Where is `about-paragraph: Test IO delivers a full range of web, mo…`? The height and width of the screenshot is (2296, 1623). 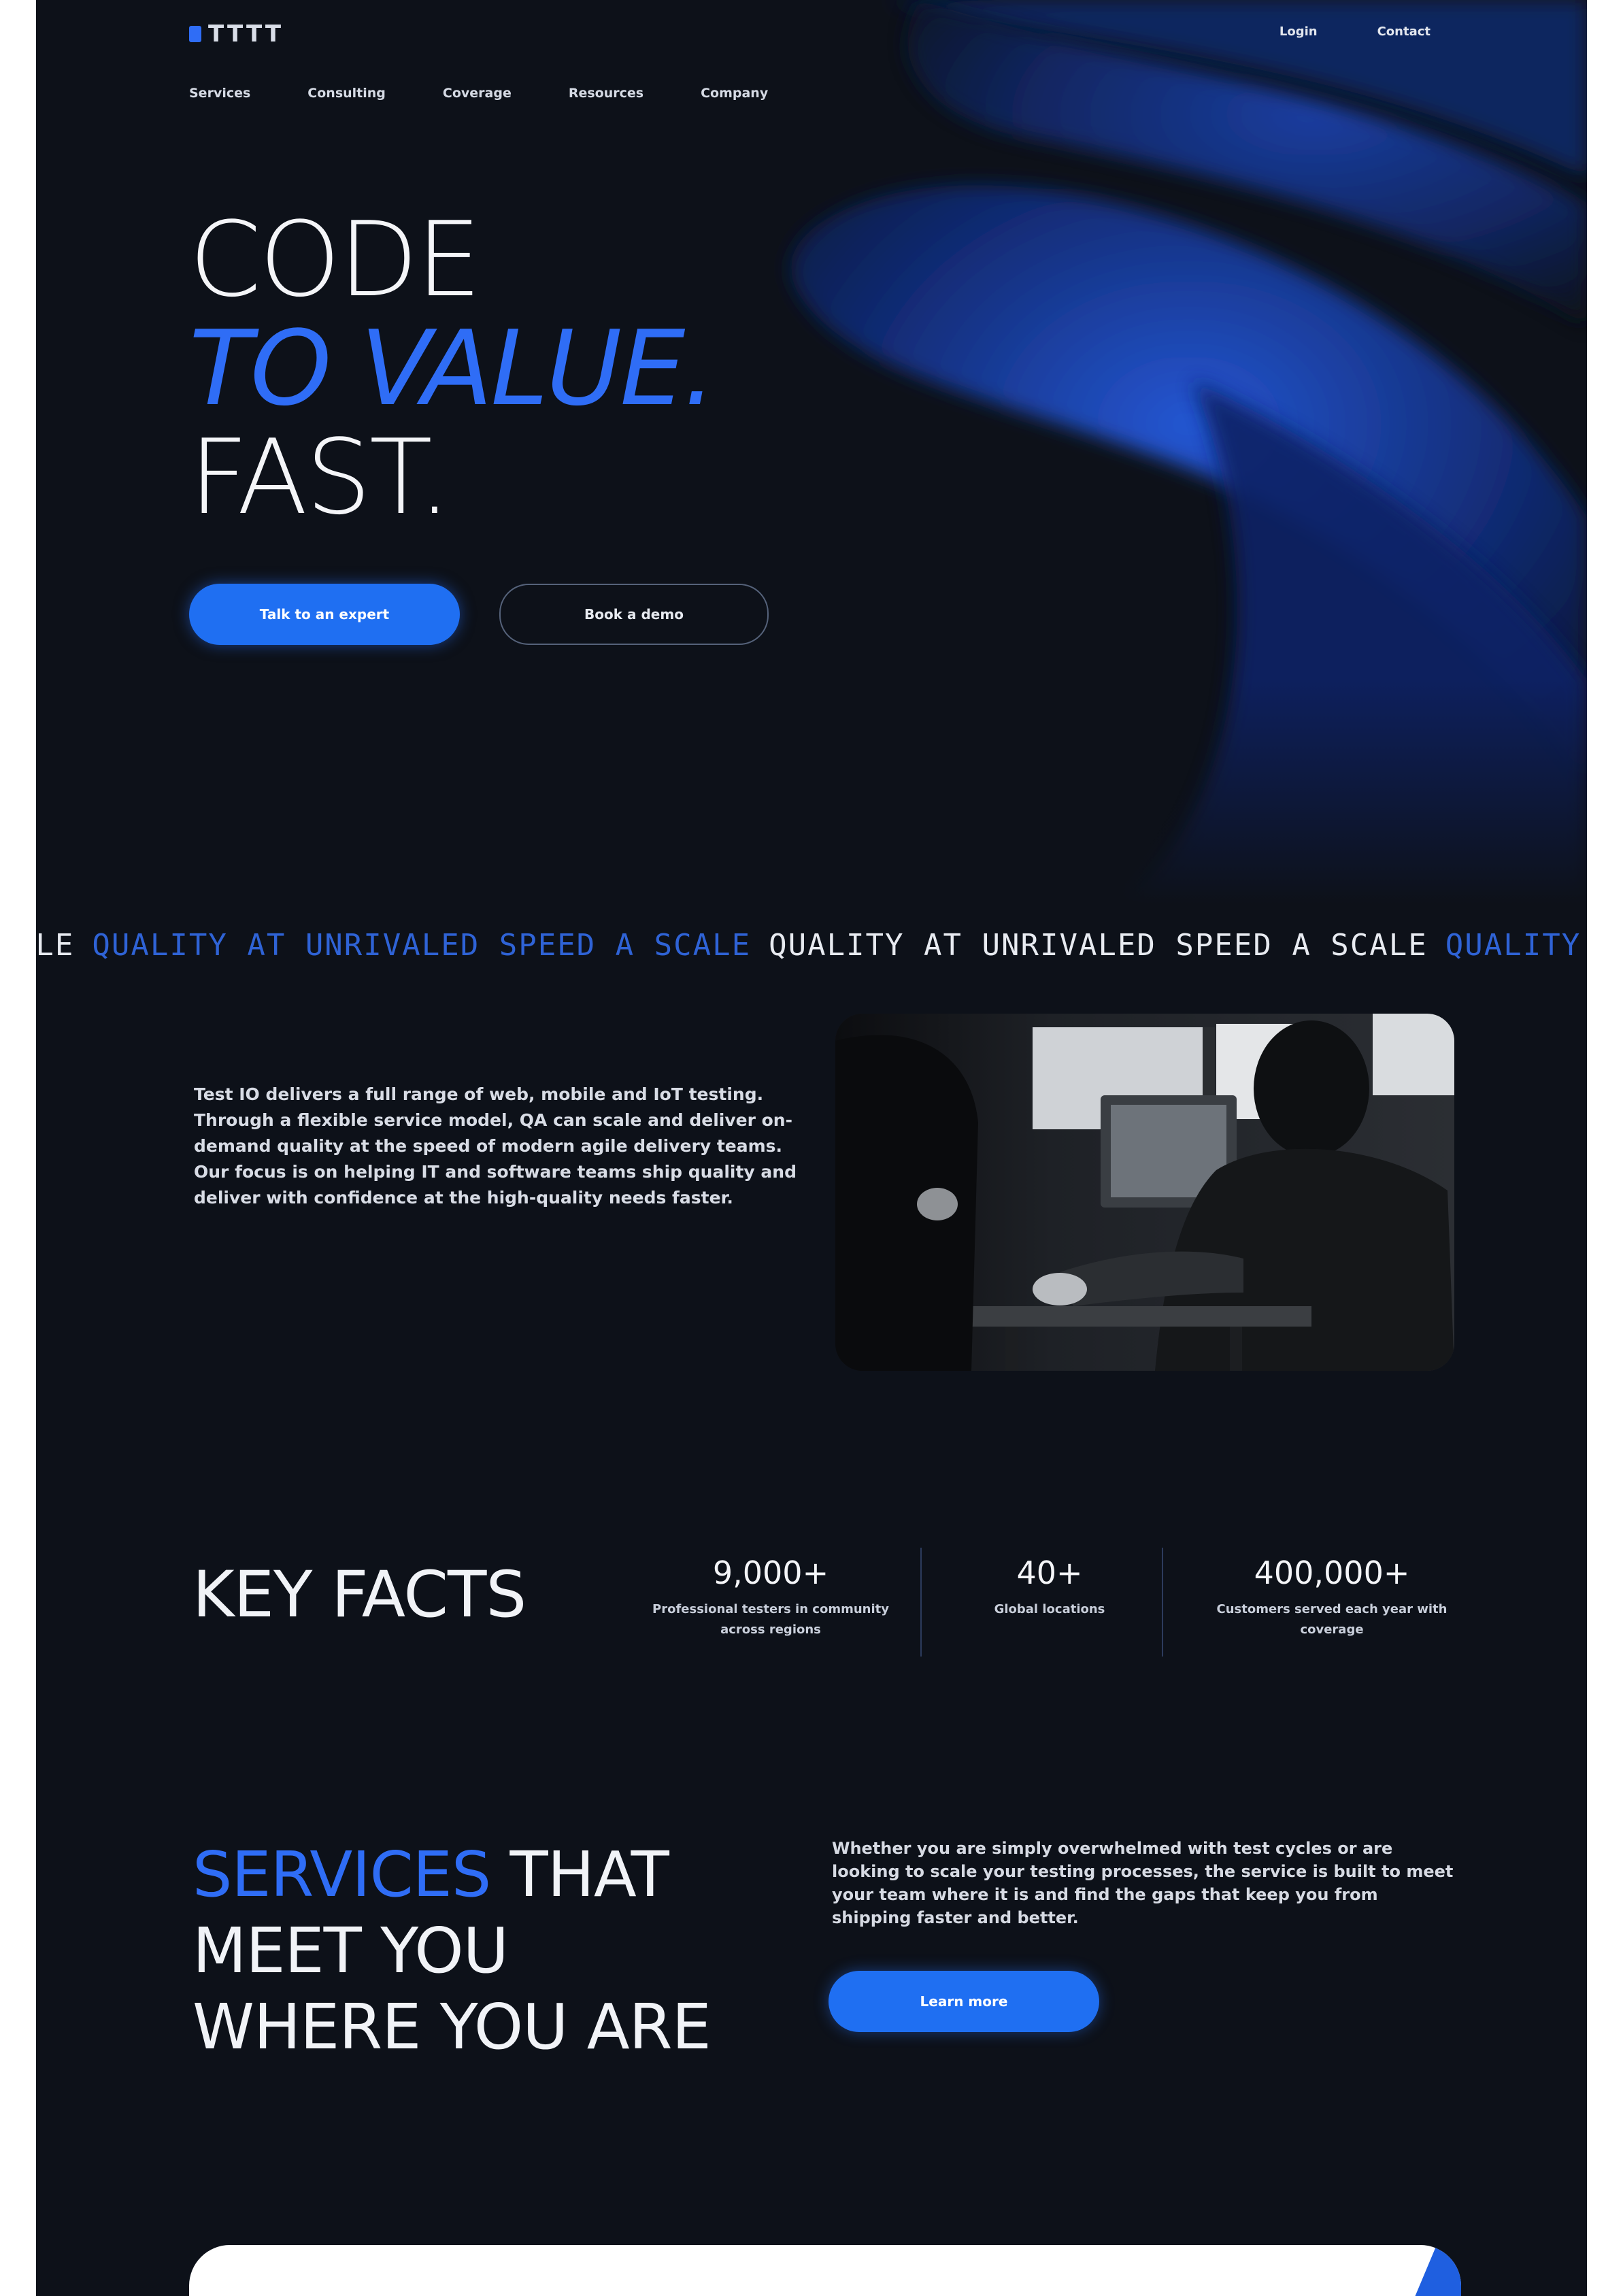
about-paragraph: Test IO delivers a full range of web, mo… is located at coordinates (493, 1120).